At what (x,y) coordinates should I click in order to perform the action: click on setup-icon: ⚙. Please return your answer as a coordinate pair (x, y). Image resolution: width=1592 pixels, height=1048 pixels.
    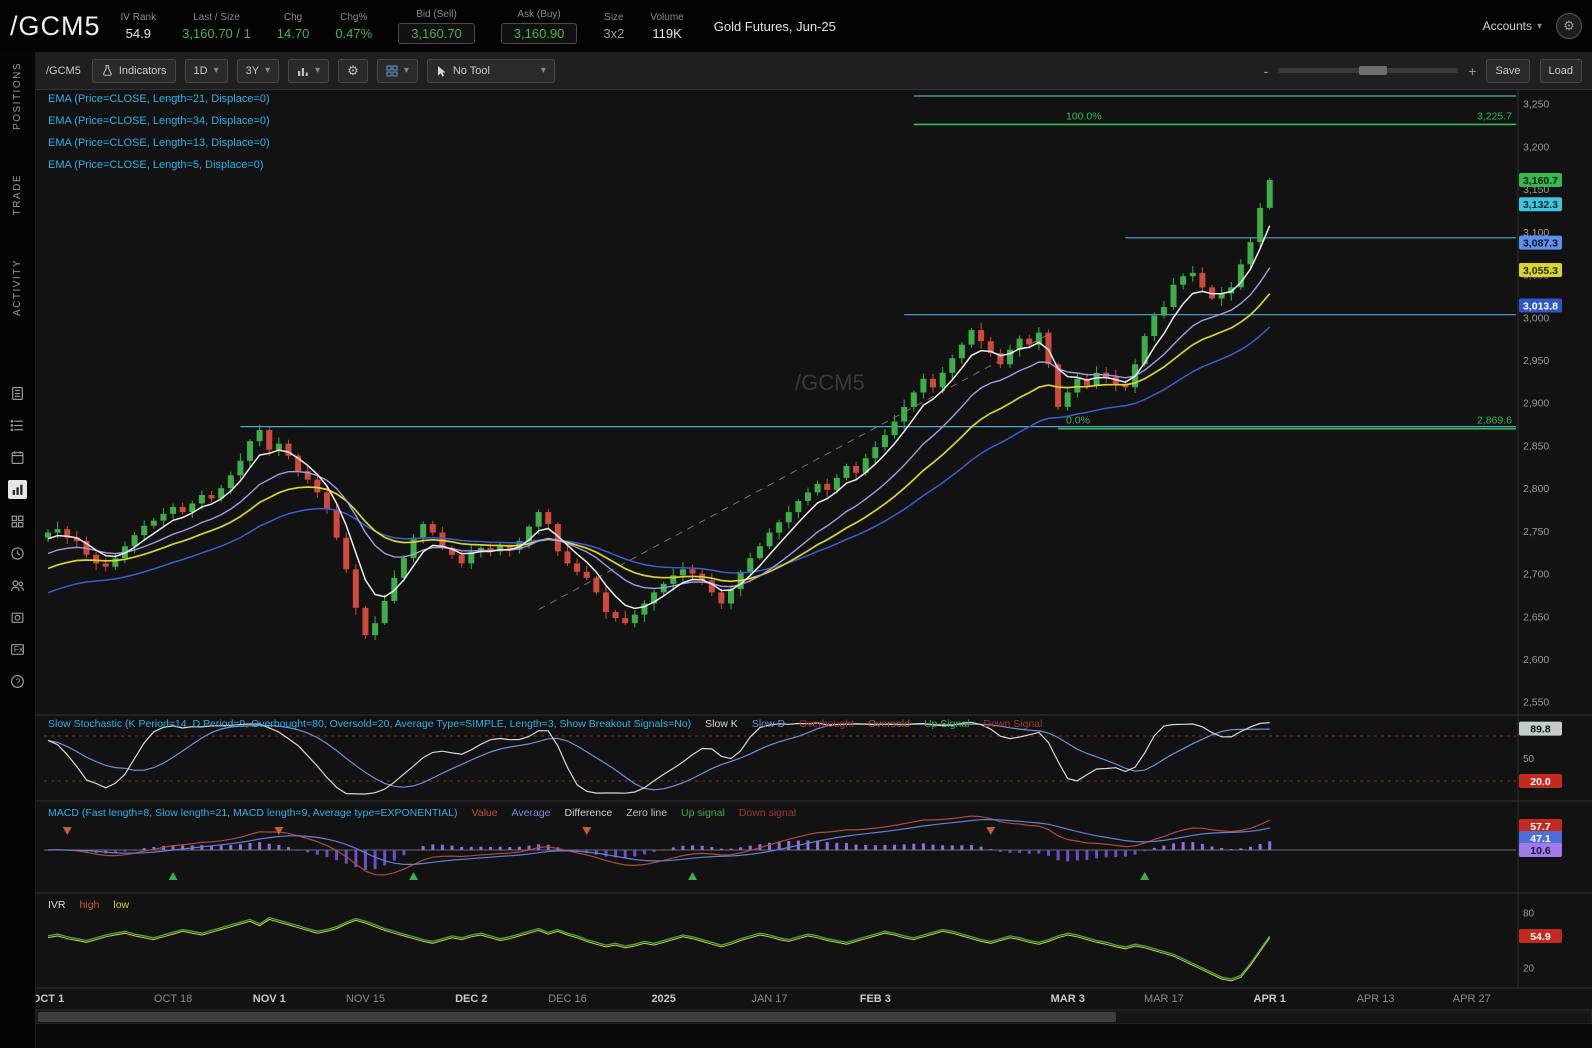
    Looking at the image, I should click on (1569, 26).